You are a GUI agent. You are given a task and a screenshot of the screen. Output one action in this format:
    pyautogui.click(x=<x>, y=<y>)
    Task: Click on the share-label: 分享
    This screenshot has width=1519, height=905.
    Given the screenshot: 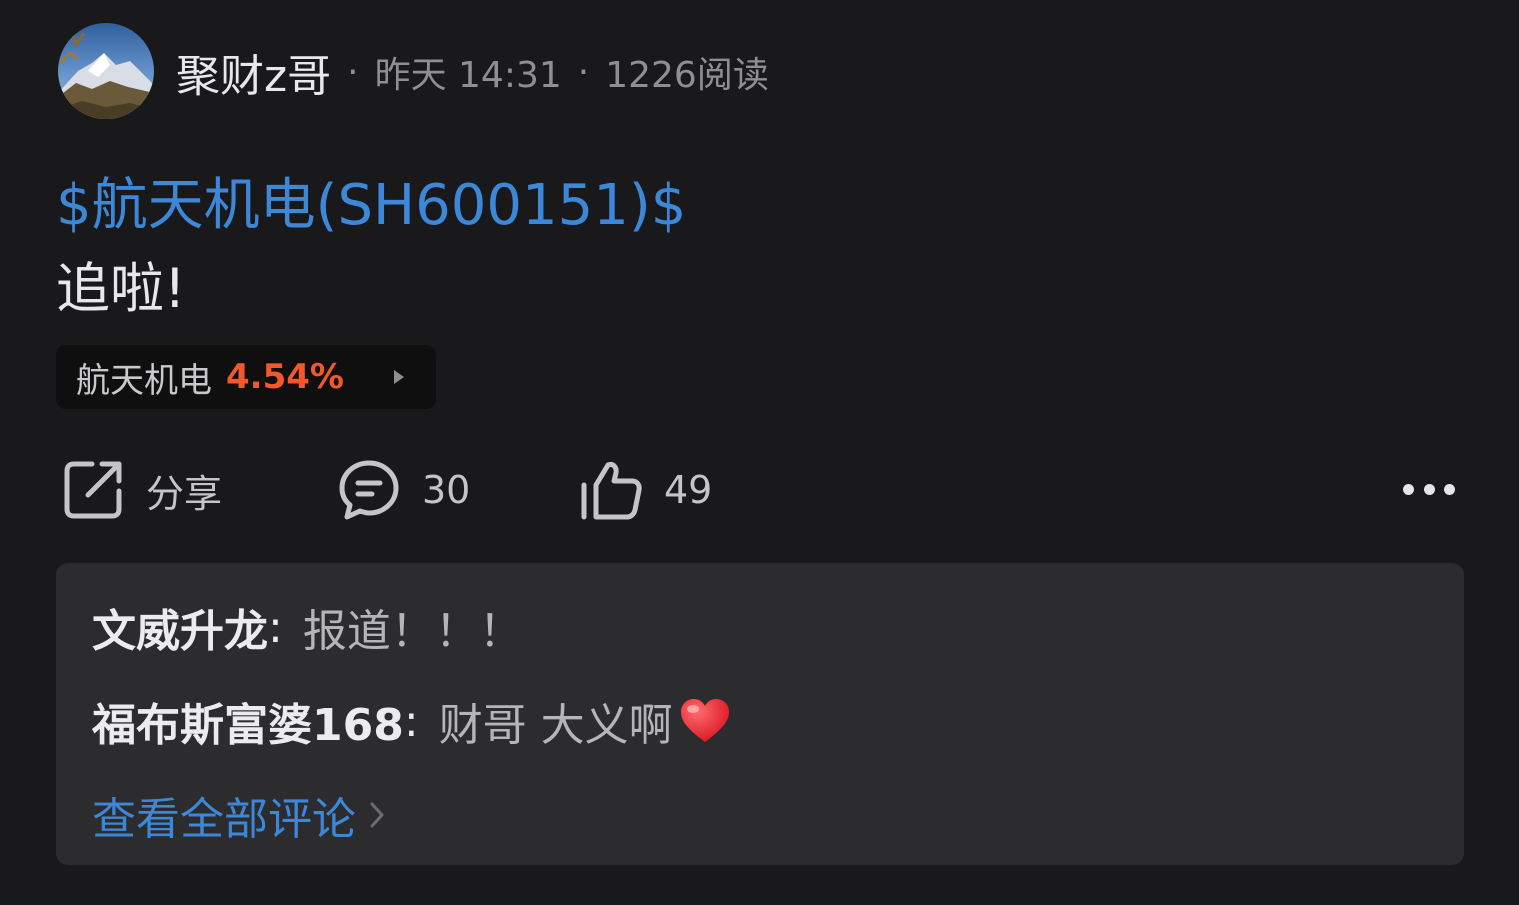 What is the action you would take?
    pyautogui.click(x=184, y=493)
    